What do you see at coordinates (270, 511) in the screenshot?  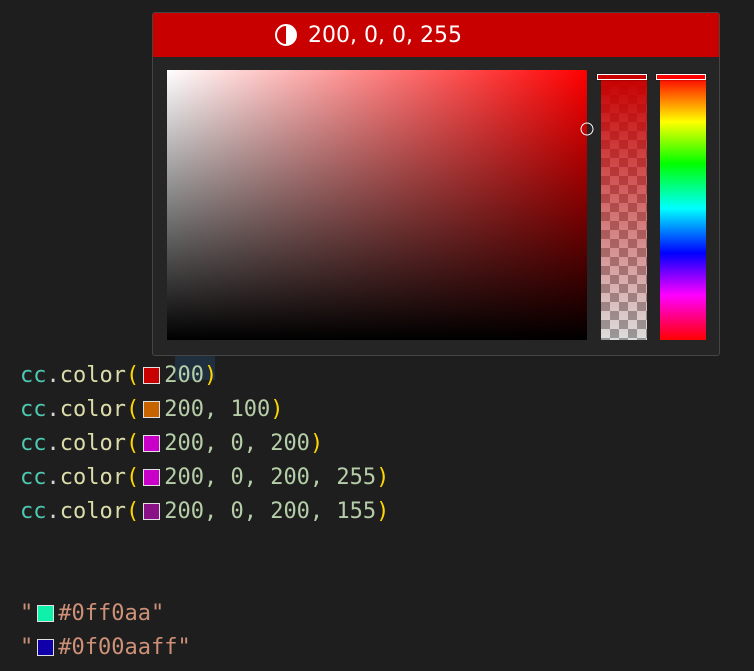 I see `color-arguments: 200, 0, 200, 155` at bounding box center [270, 511].